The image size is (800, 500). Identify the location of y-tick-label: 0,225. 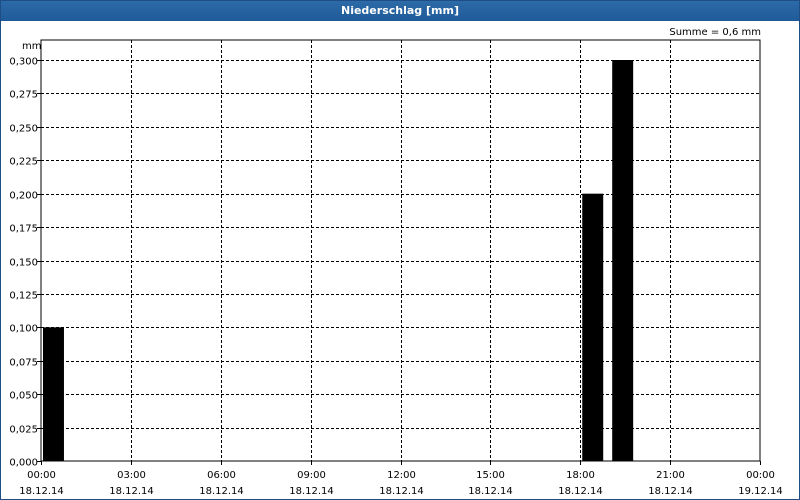
(23, 162).